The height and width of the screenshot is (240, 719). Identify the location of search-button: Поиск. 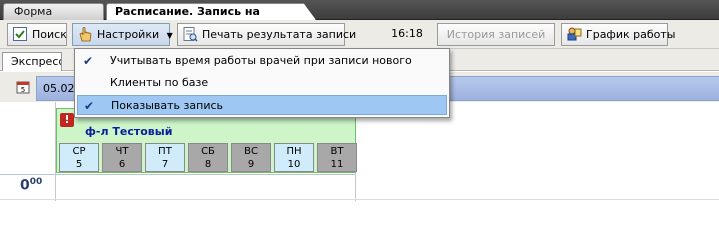
(37, 34).